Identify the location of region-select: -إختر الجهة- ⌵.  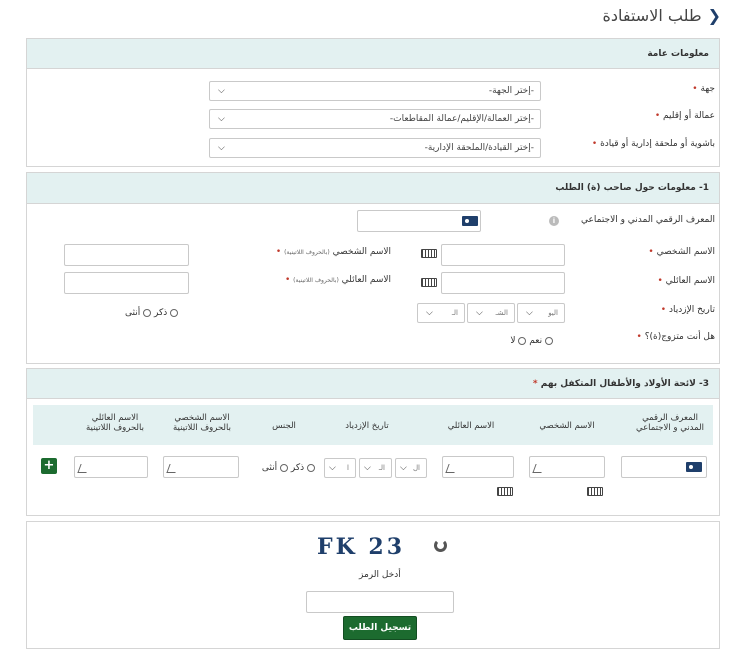
(375, 91).